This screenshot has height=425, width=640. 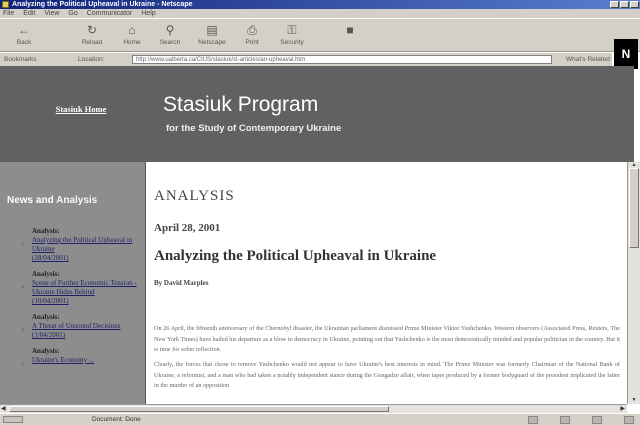 I want to click on navigator-icon, so click(x=533, y=420).